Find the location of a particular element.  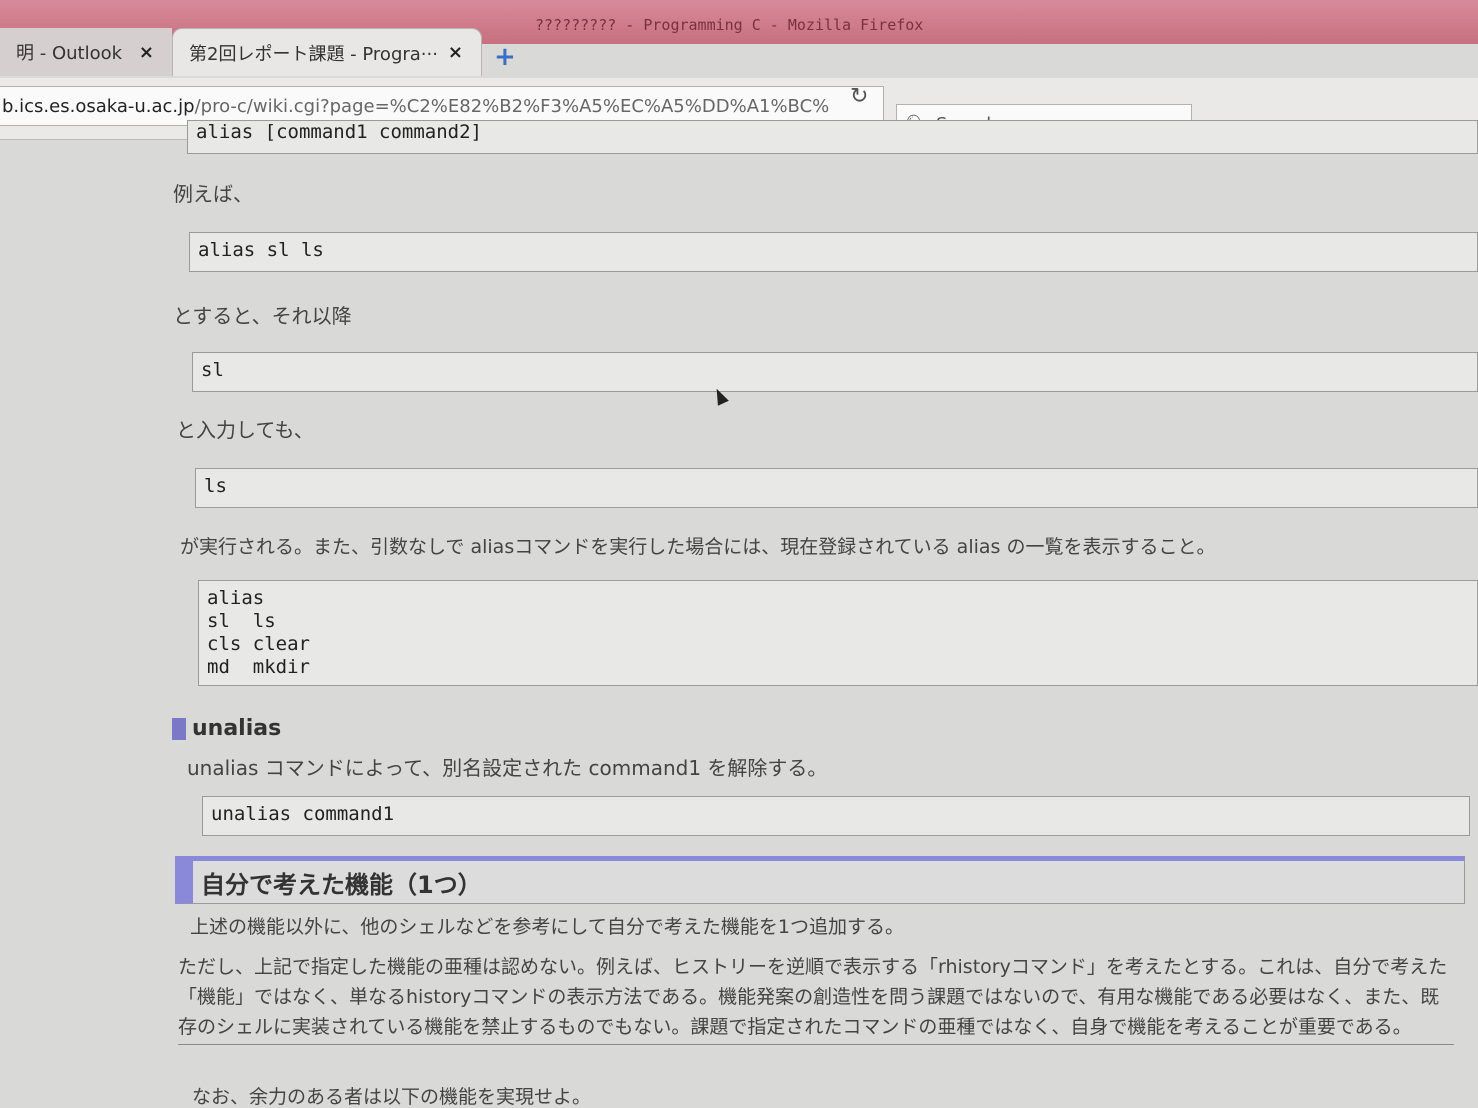

paragraph-own-feature: 上述の機能以外に、他のシェルなどを参考にして自分で考えた機能を1つ追加する。 is located at coordinates (547, 927).